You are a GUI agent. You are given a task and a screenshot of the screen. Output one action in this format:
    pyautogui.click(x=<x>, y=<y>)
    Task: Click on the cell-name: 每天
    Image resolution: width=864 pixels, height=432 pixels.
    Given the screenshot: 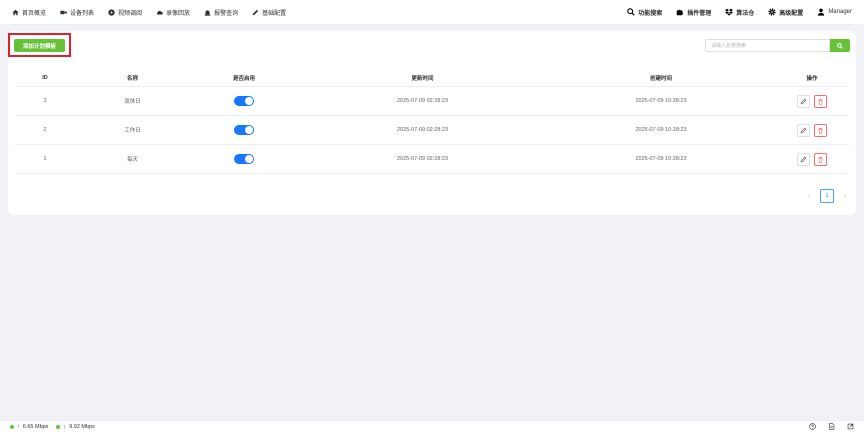 What is the action you would take?
    pyautogui.click(x=132, y=160)
    